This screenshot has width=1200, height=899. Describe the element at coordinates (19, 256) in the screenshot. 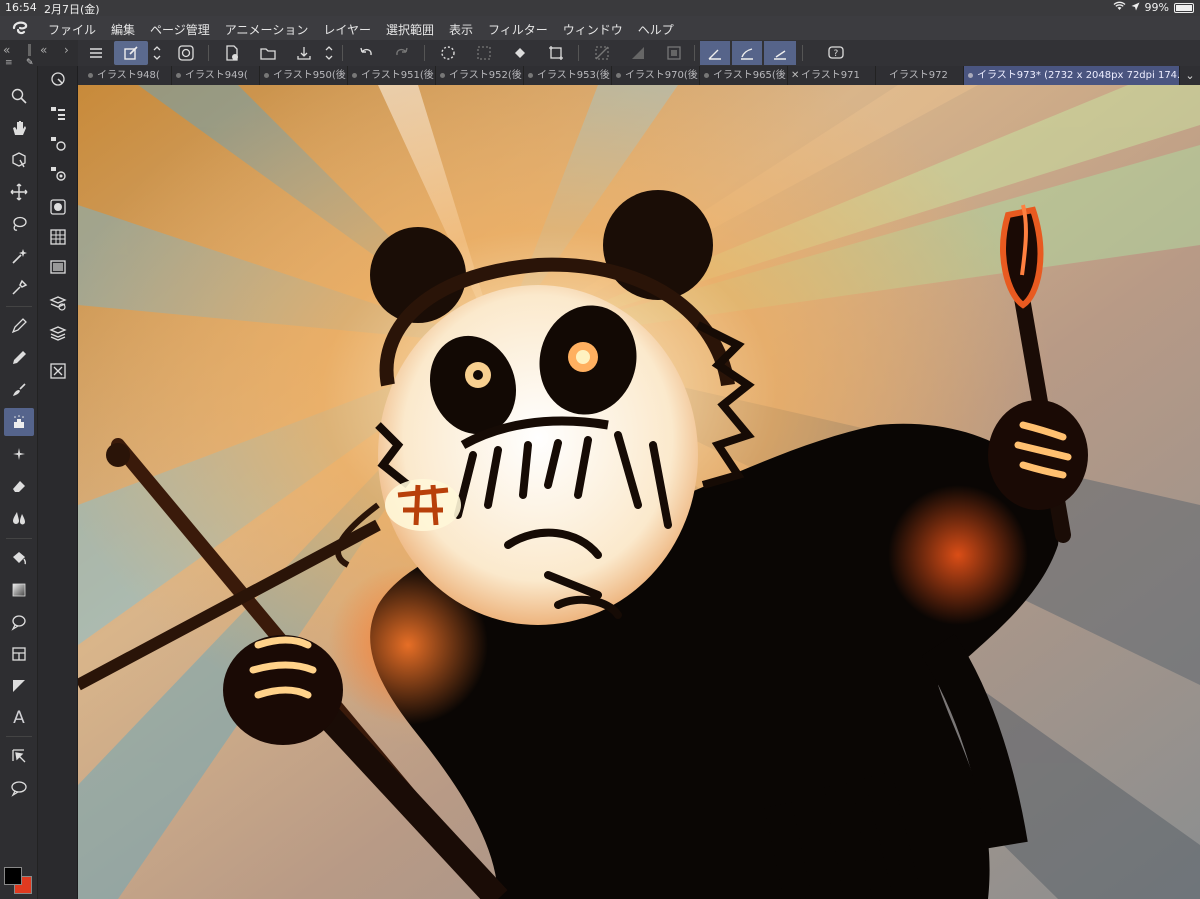

I see `magic-wand-icon` at that location.